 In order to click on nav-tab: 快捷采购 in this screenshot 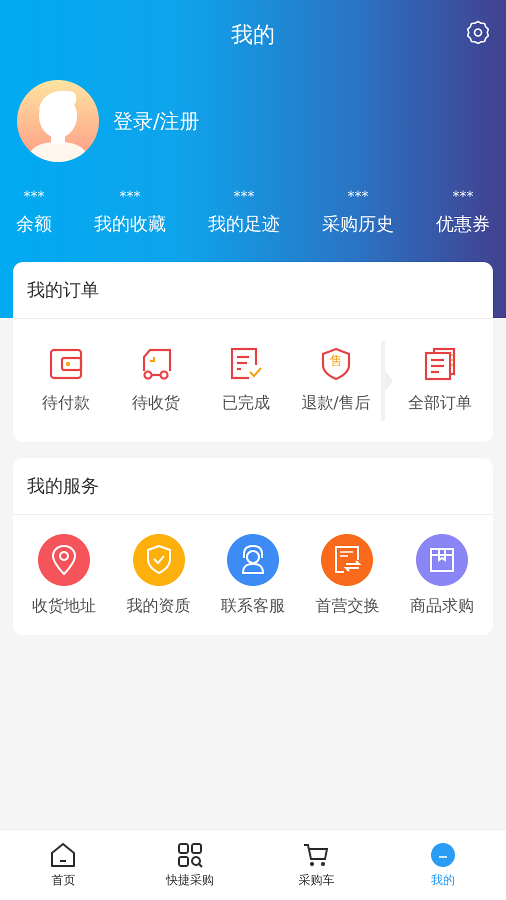, I will do `click(189, 865)`.